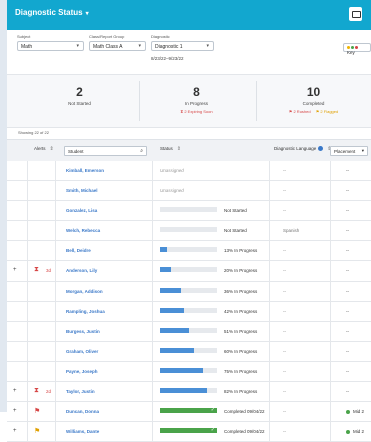  Describe the element at coordinates (105, 151) in the screenshot. I see `student-search-input: Student ⌕` at that location.